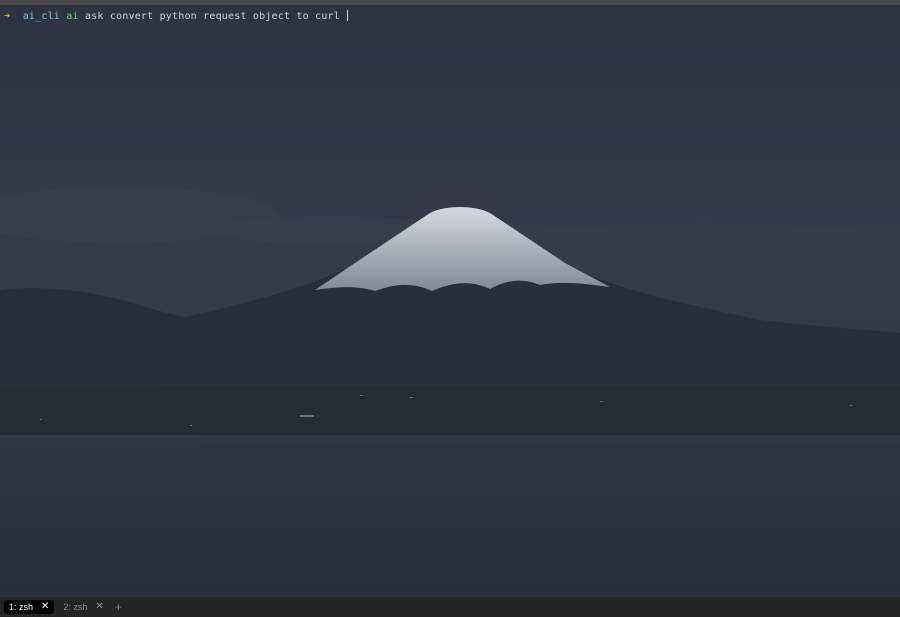 The image size is (900, 617). I want to click on tab-bar: 1: zsh ✕ 2: zsh ✕ +, so click(450, 607).